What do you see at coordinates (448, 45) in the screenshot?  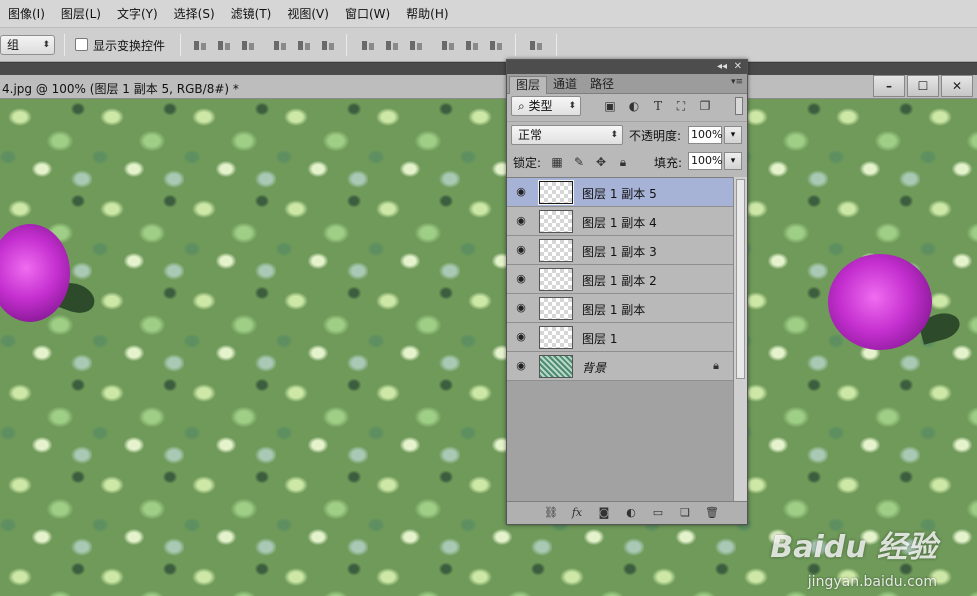 I see `distribute-left-icon` at bounding box center [448, 45].